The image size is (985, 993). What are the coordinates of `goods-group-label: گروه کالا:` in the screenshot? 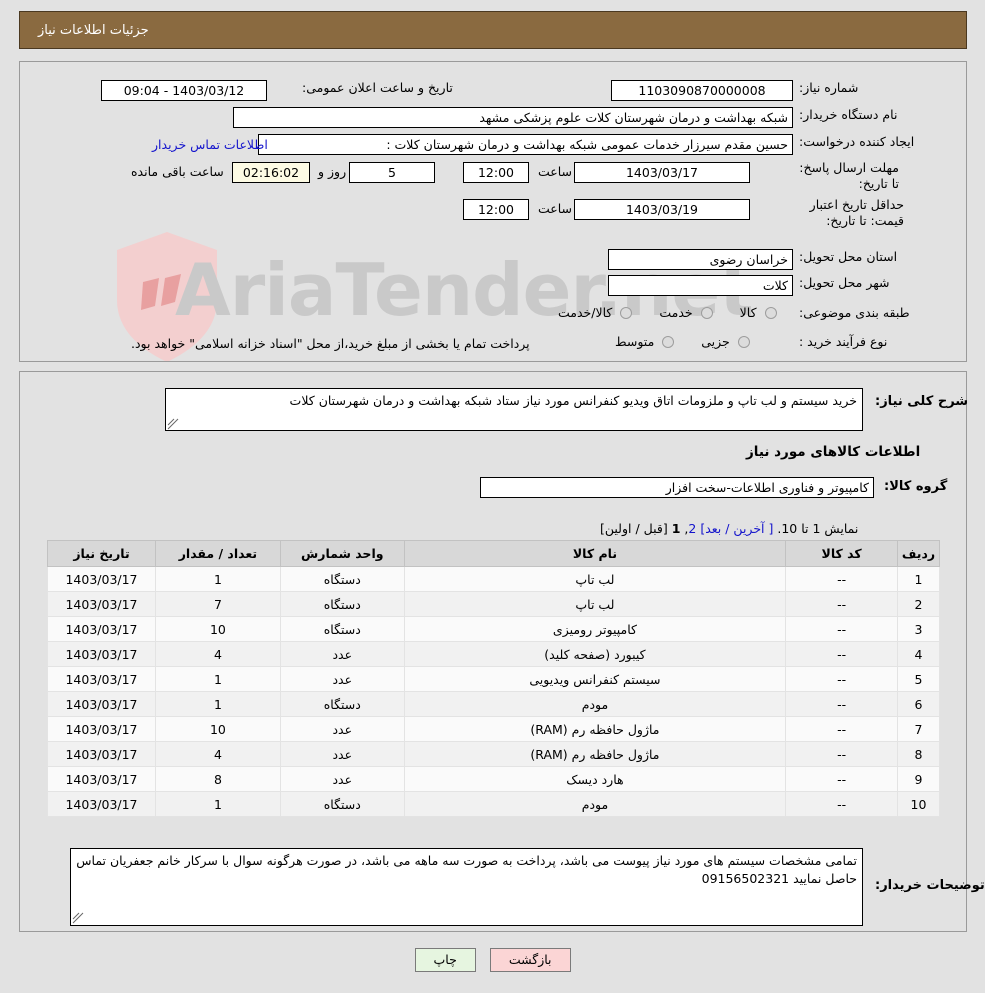 It's located at (916, 486).